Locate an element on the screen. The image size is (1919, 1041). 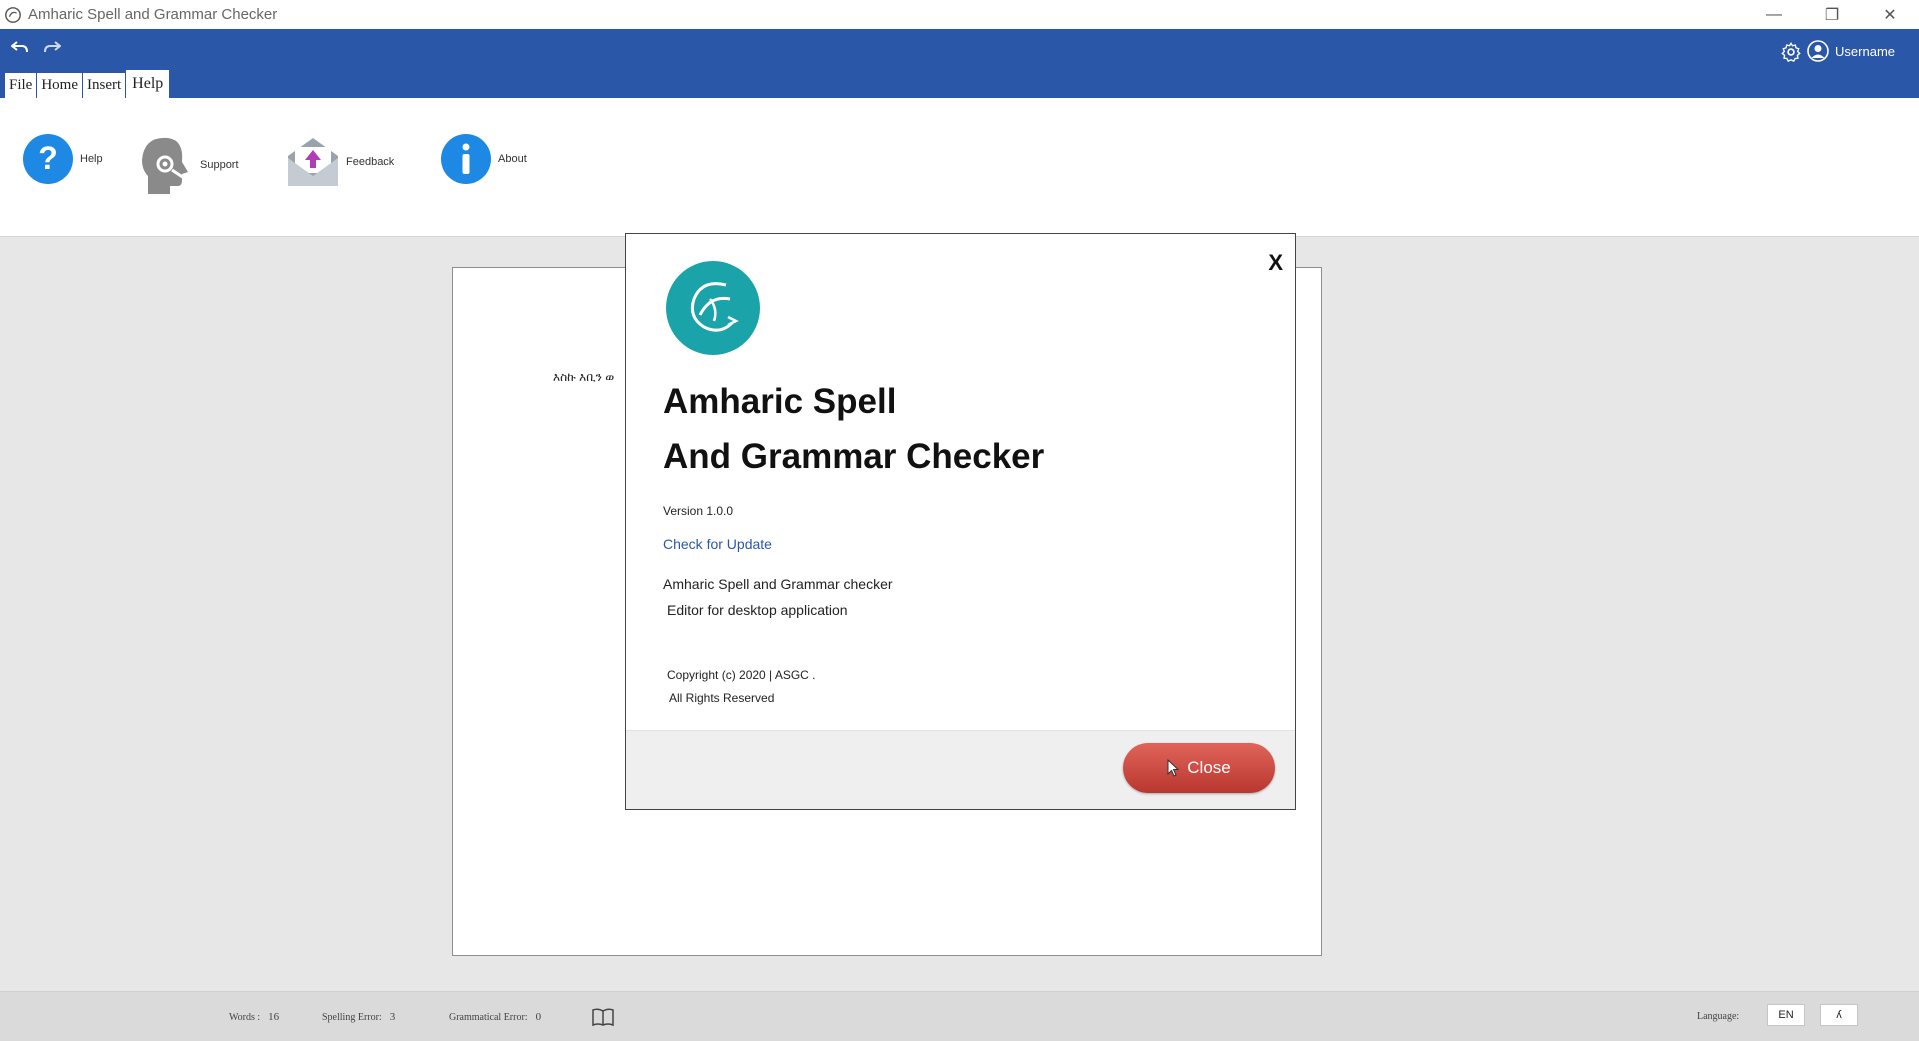
dialog-title-line2: And Grammar Checker is located at coordinates (854, 456).